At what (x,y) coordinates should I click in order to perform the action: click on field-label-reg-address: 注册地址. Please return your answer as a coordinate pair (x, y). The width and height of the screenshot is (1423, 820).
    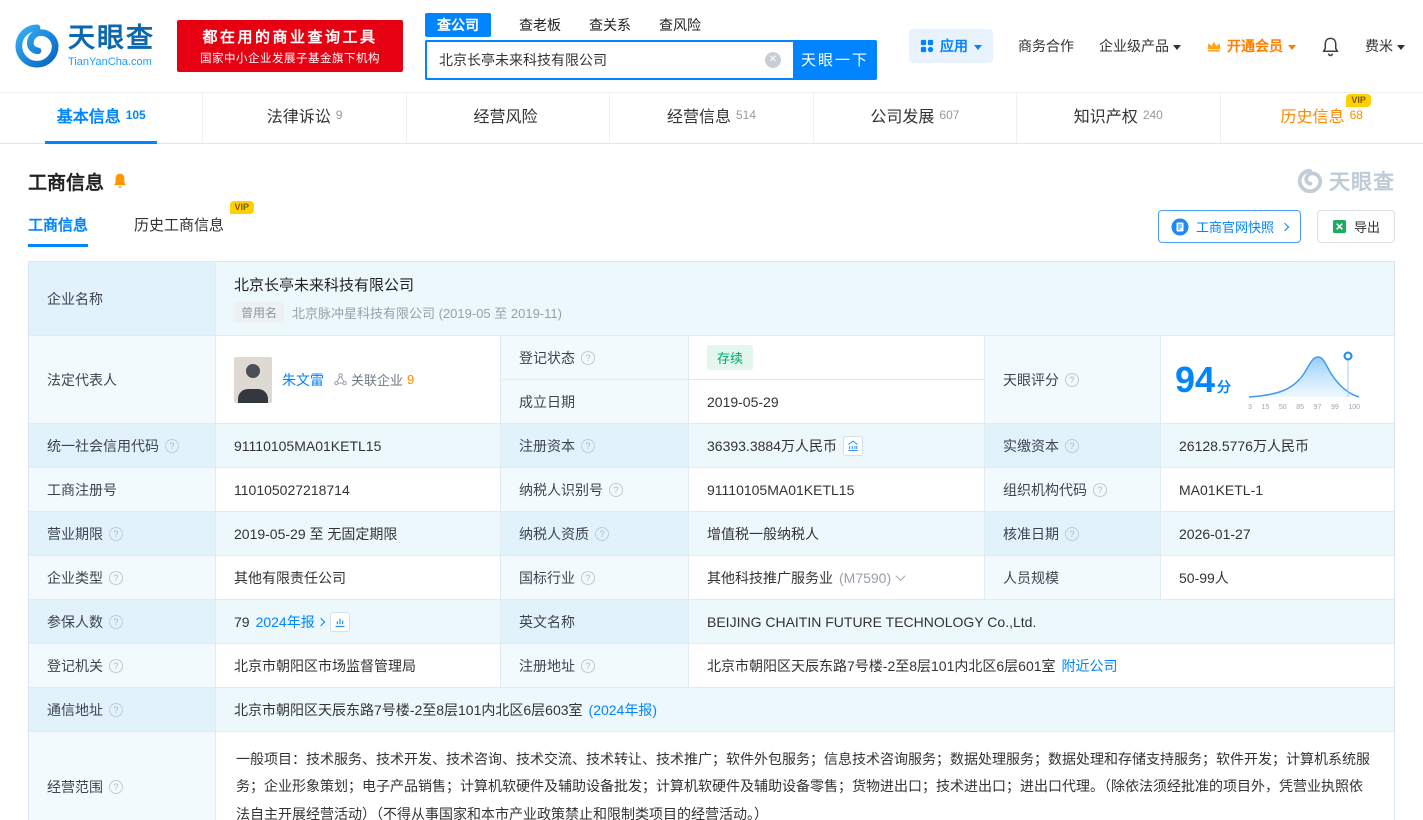
    Looking at the image, I should click on (595, 666).